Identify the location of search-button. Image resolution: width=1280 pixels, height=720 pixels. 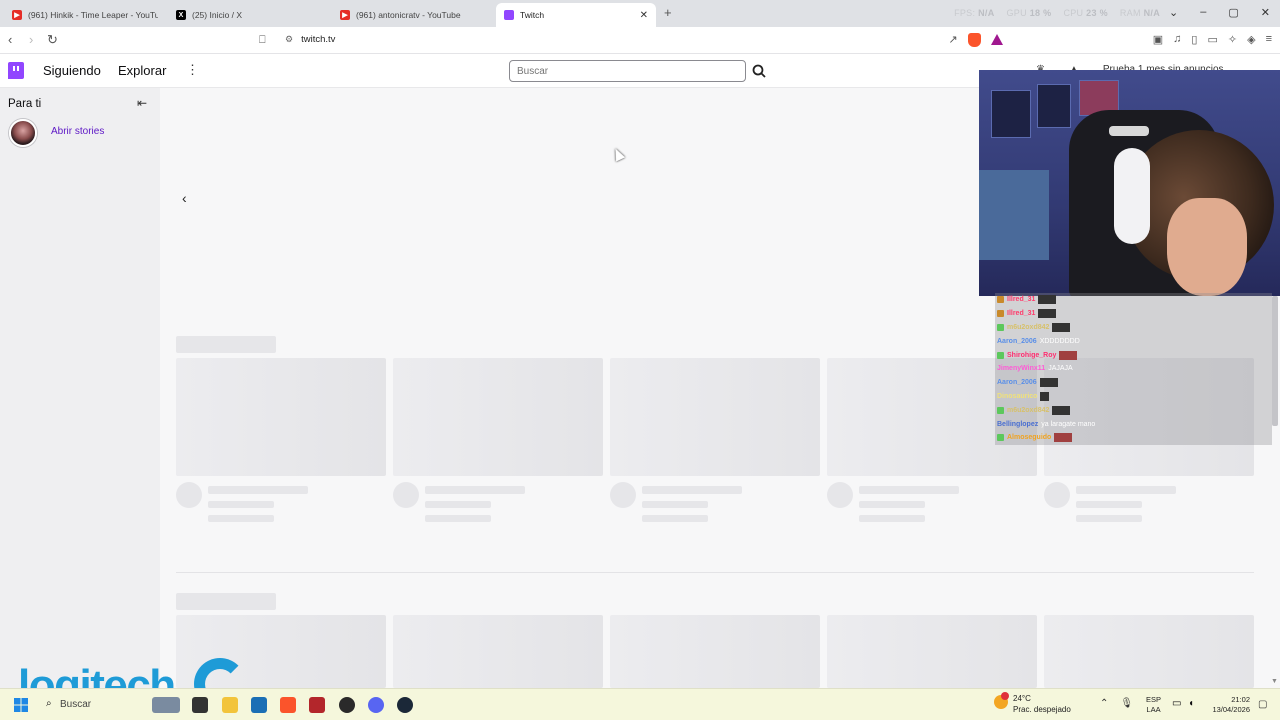
(759, 71).